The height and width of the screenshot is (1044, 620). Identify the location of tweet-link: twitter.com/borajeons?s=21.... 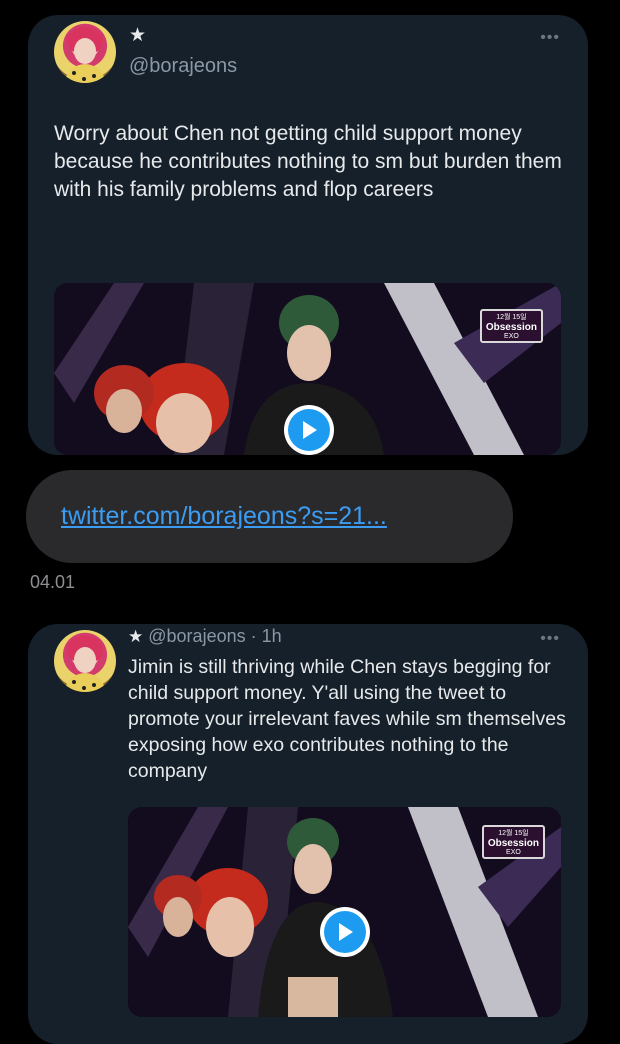
(224, 516).